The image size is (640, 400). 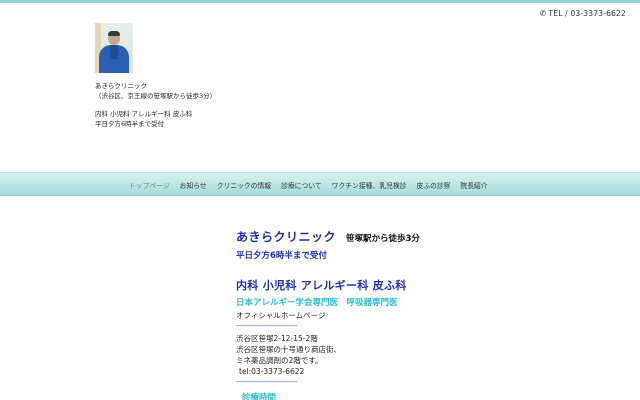 What do you see at coordinates (114, 48) in the screenshot?
I see `doctor-photo` at bounding box center [114, 48].